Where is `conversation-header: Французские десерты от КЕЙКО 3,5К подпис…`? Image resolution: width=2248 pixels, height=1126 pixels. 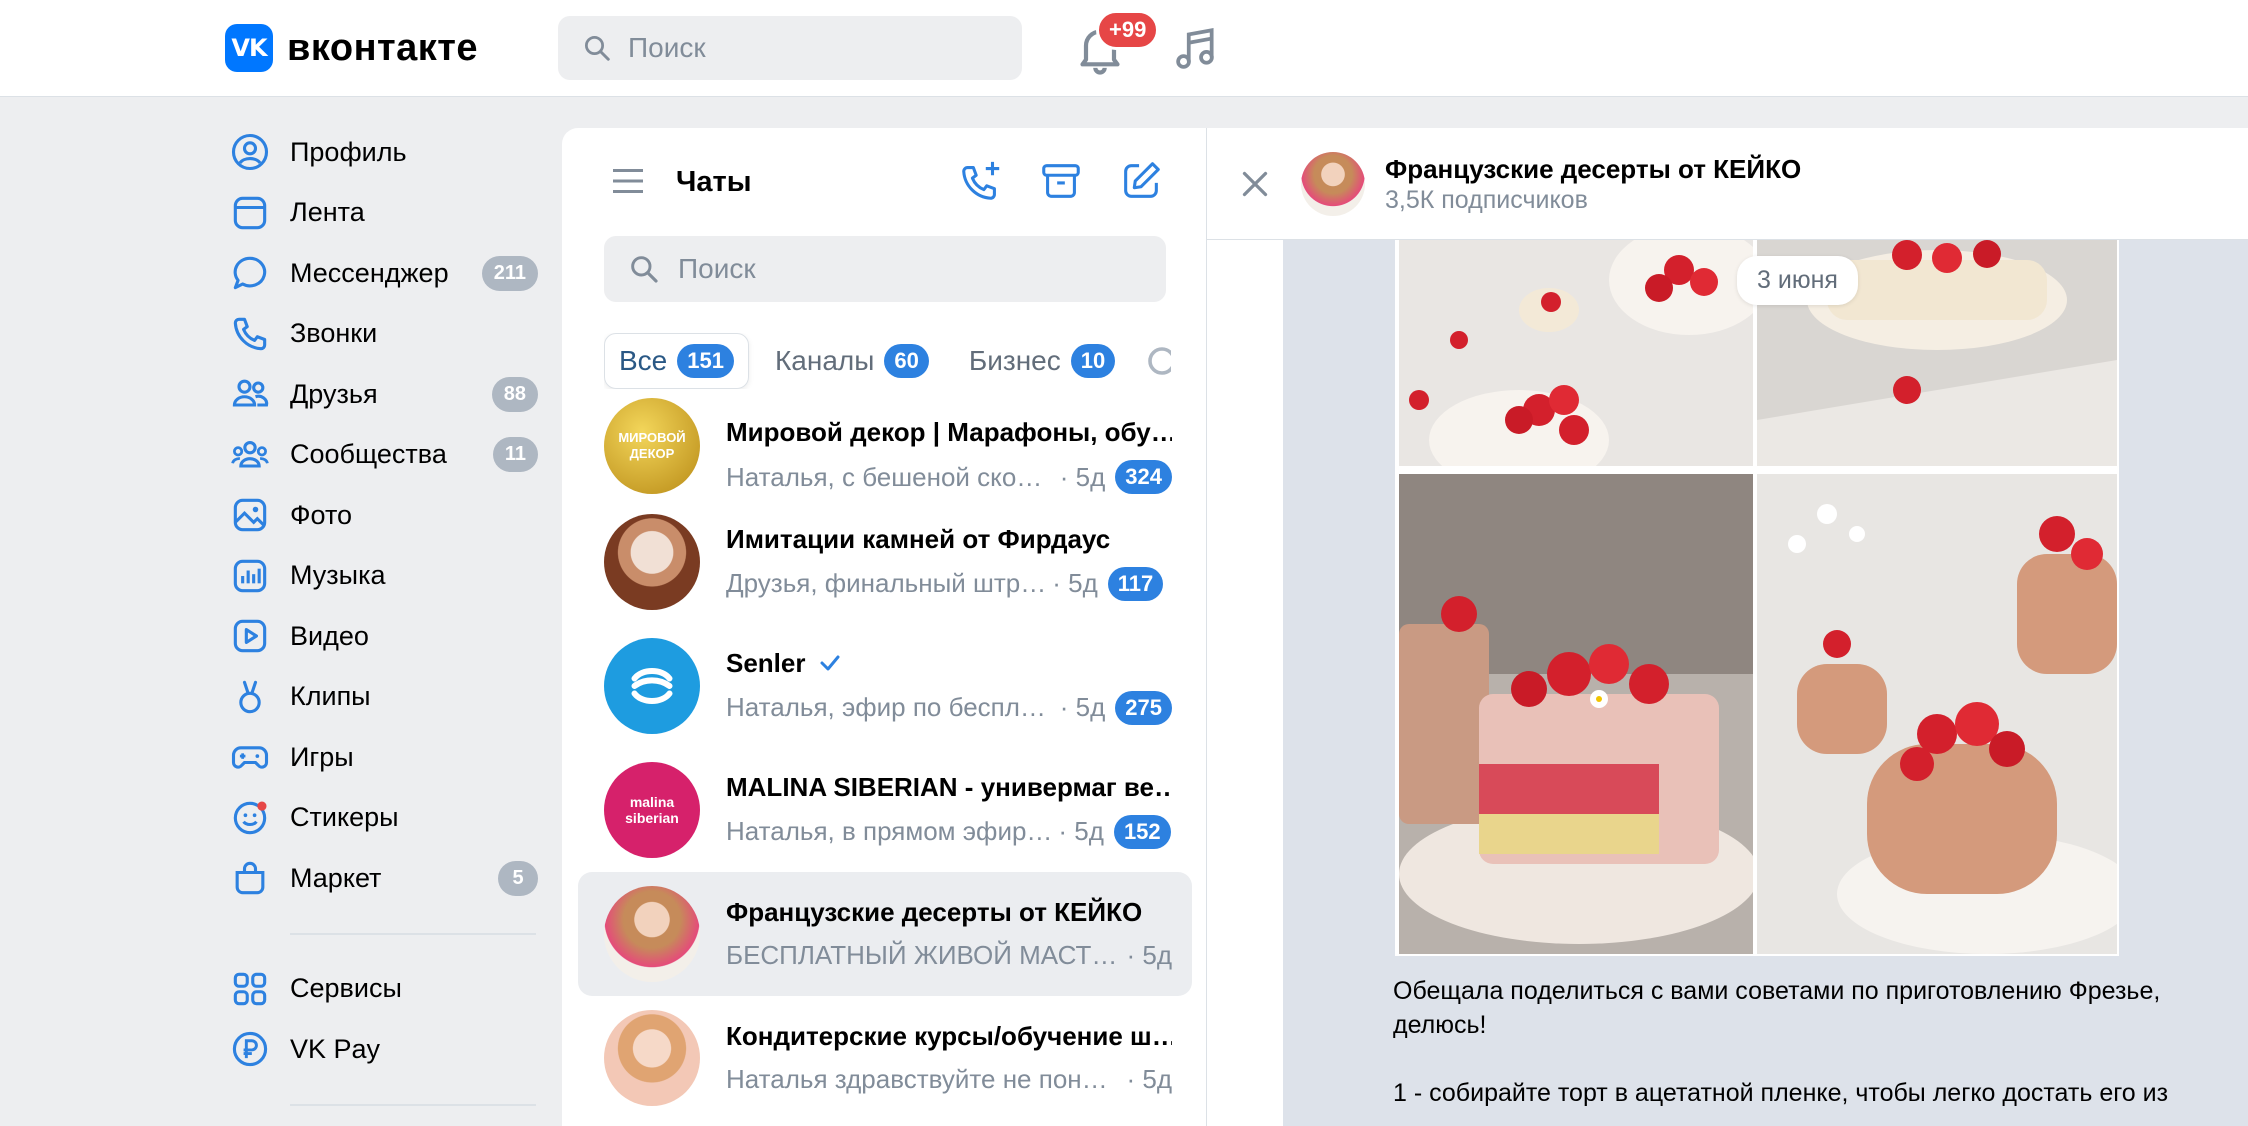
conversation-header: Французские десерты от КЕЙКО 3,5К подпис… is located at coordinates (1727, 184).